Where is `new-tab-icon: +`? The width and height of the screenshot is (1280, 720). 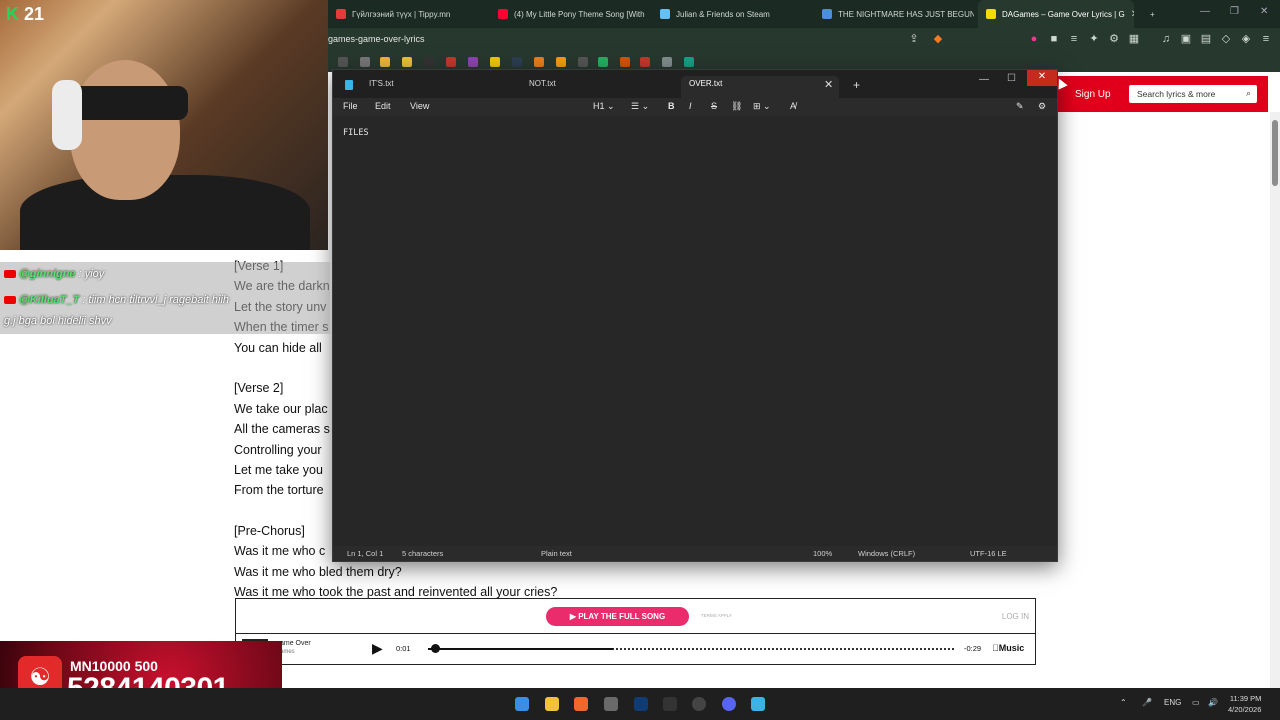 new-tab-icon: + is located at coordinates (856, 85).